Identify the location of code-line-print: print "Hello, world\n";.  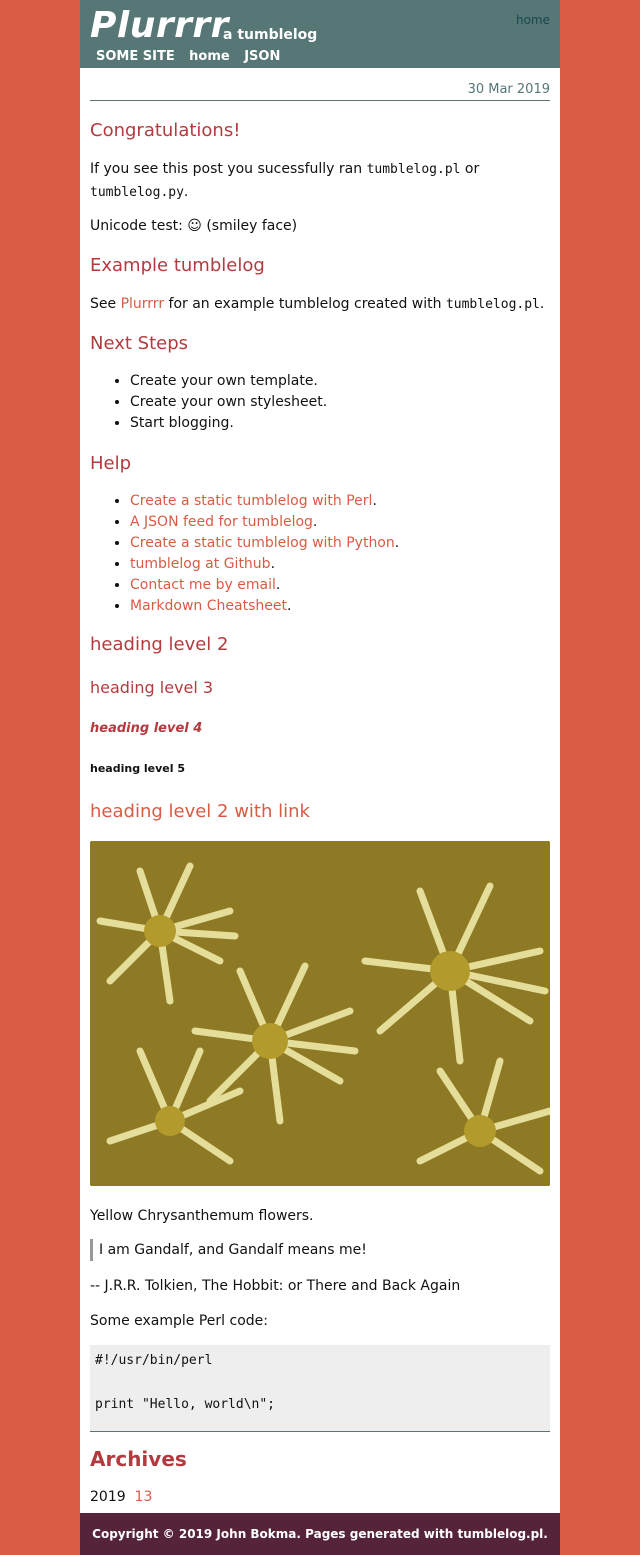
(185, 1404).